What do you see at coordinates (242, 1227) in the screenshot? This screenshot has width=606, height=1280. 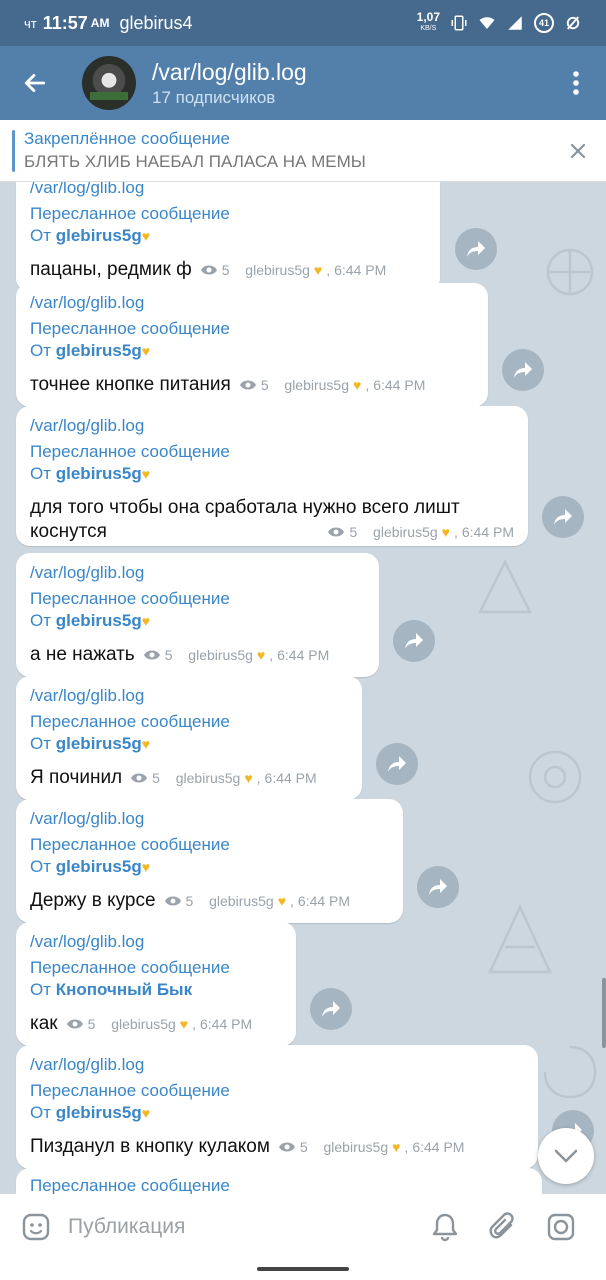 I see `message-input` at bounding box center [242, 1227].